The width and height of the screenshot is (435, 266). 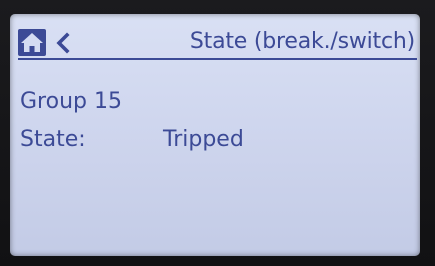 I want to click on group-label: Group 15, so click(x=71, y=101).